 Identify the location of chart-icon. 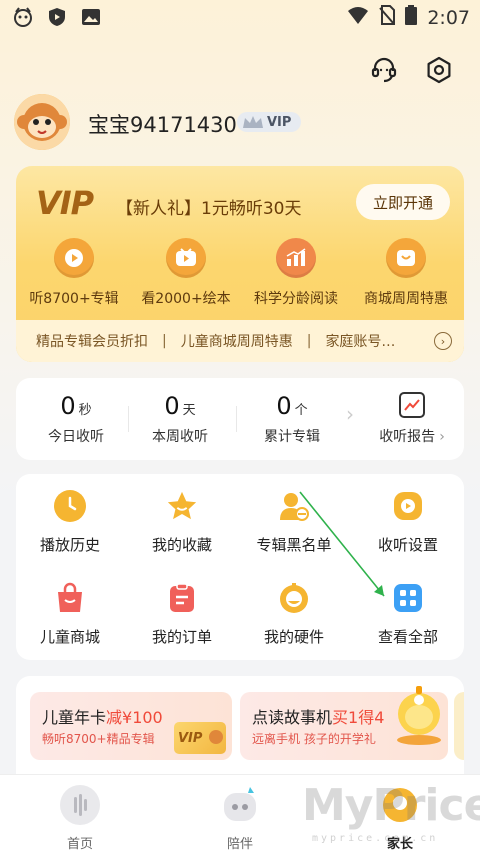
(296, 258).